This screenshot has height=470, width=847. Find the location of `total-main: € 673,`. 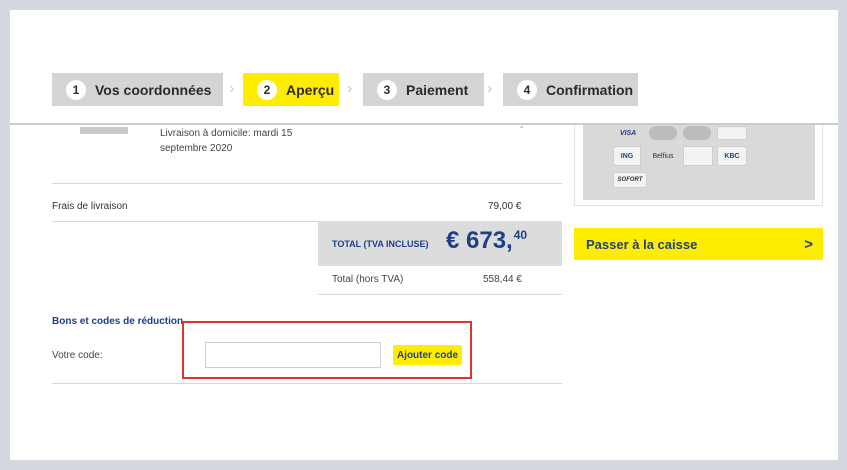

total-main: € 673, is located at coordinates (479, 240).